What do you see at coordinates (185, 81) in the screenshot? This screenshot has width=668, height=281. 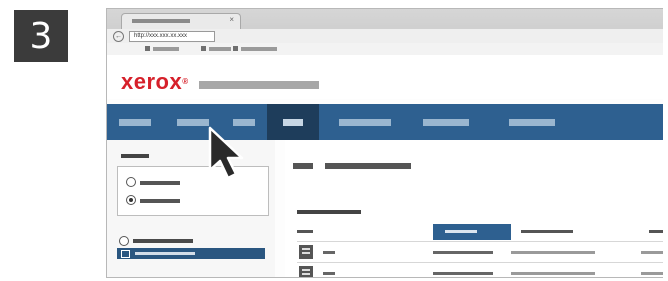 I see `logo-trademark: ®` at bounding box center [185, 81].